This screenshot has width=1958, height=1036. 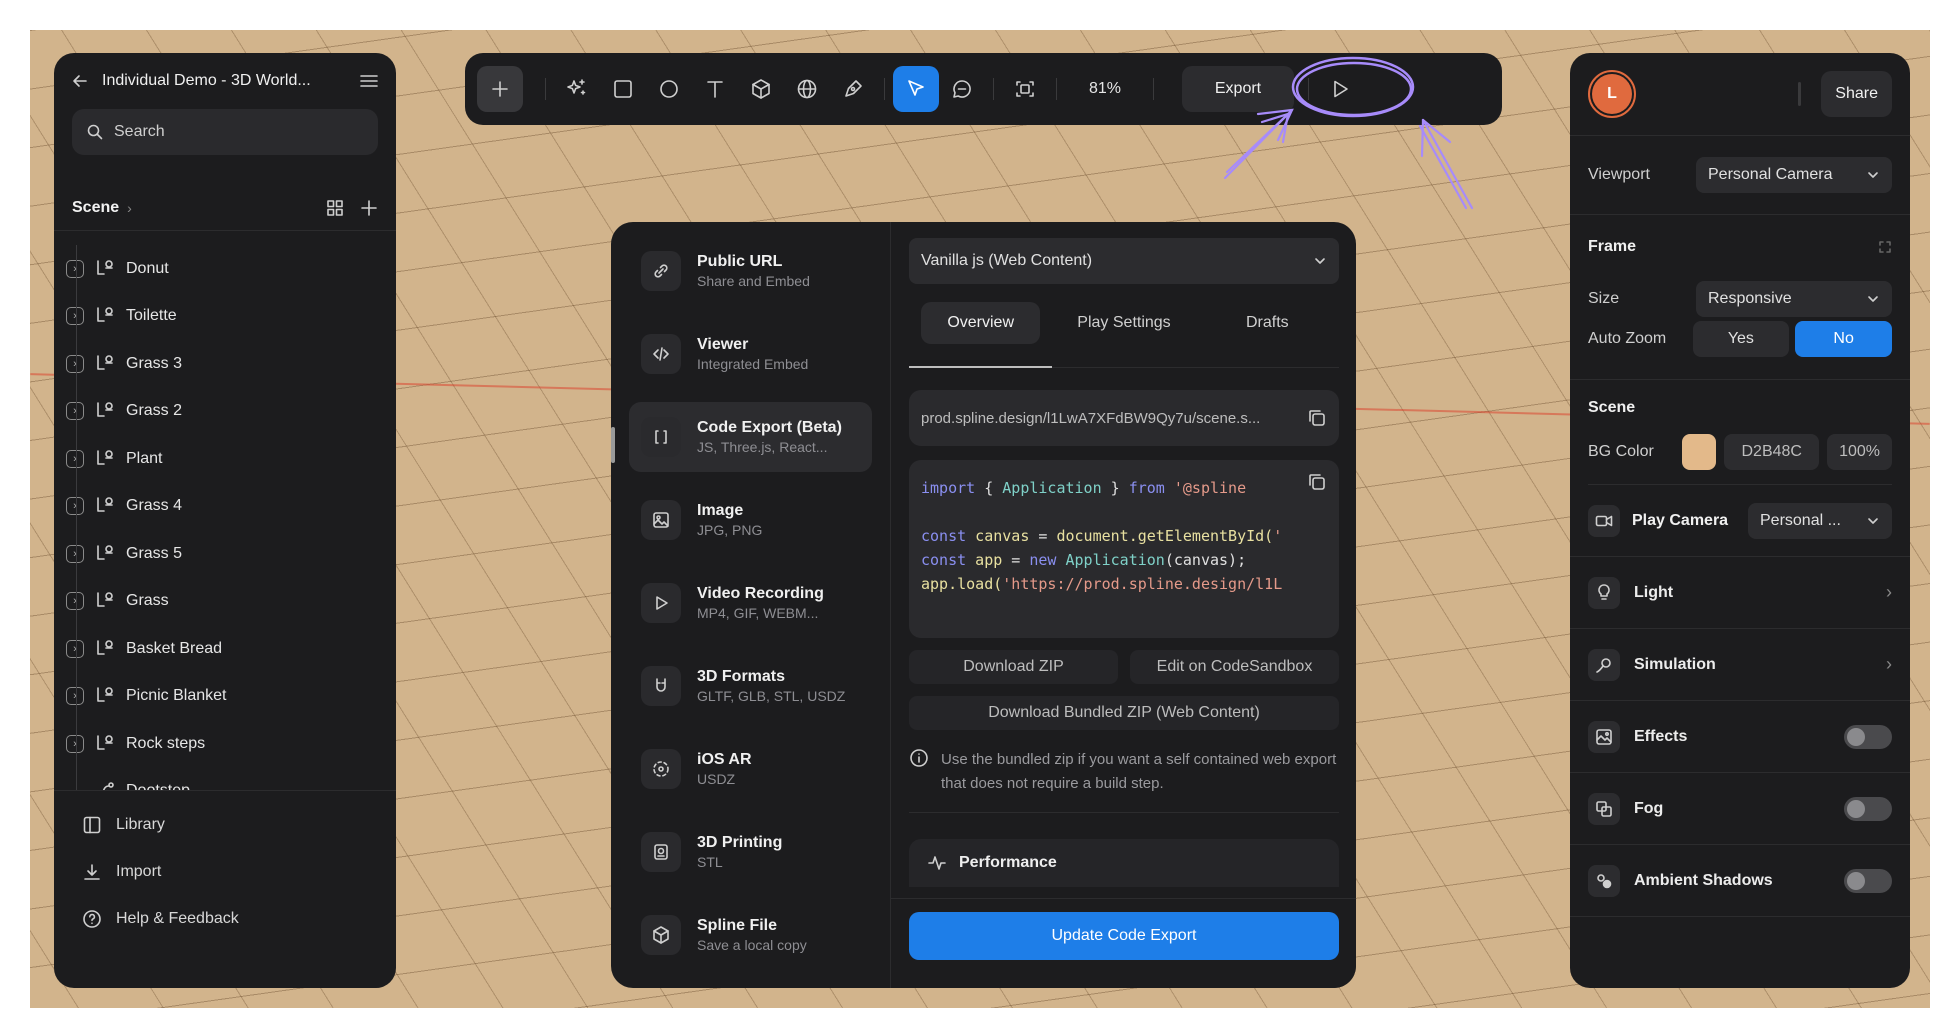 I want to click on camera-icon, so click(x=1604, y=520).